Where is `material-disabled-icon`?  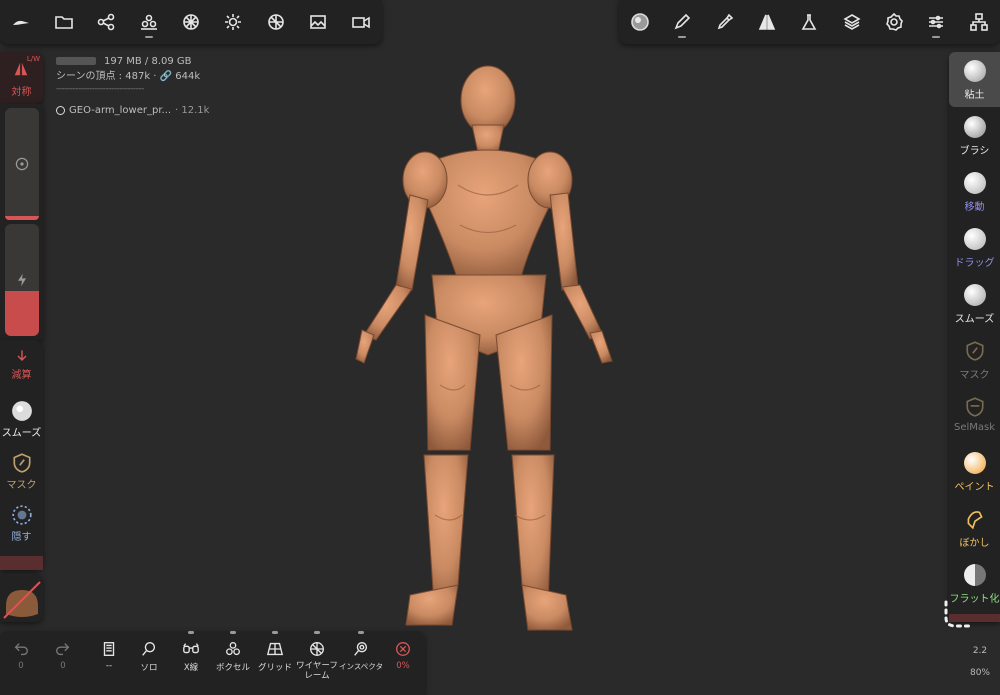 material-disabled-icon is located at coordinates (22, 600).